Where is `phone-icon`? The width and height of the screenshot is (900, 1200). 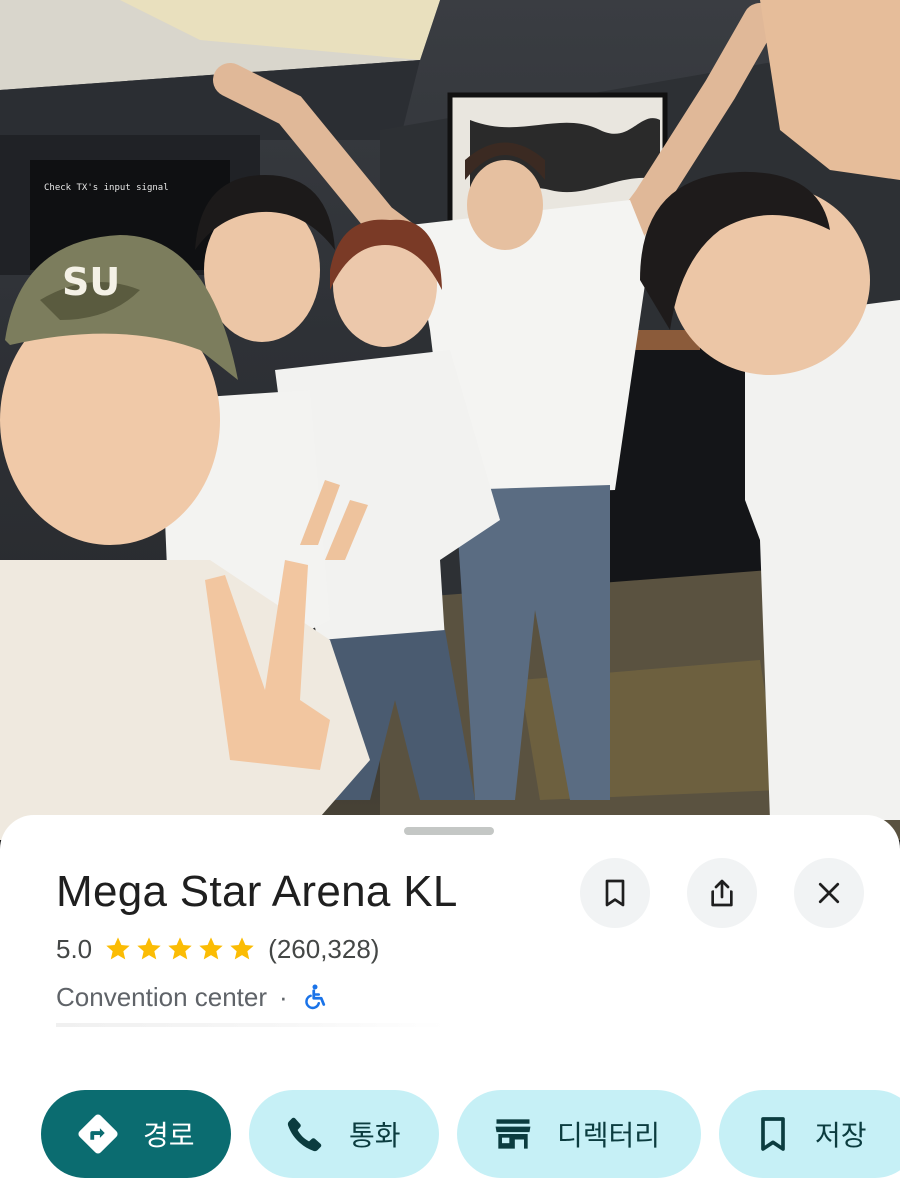 phone-icon is located at coordinates (304, 1134).